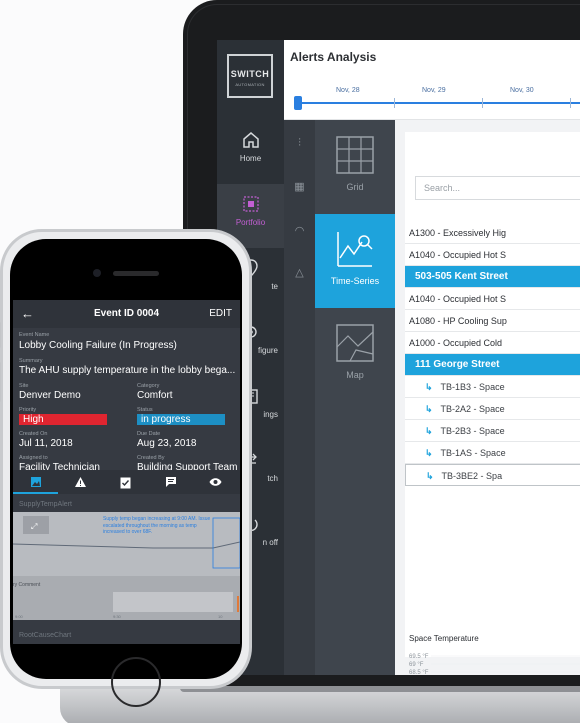 This screenshot has height=723, width=580. I want to click on equipment-row: ↳ TB-2B3 - Space, so click(492, 431).